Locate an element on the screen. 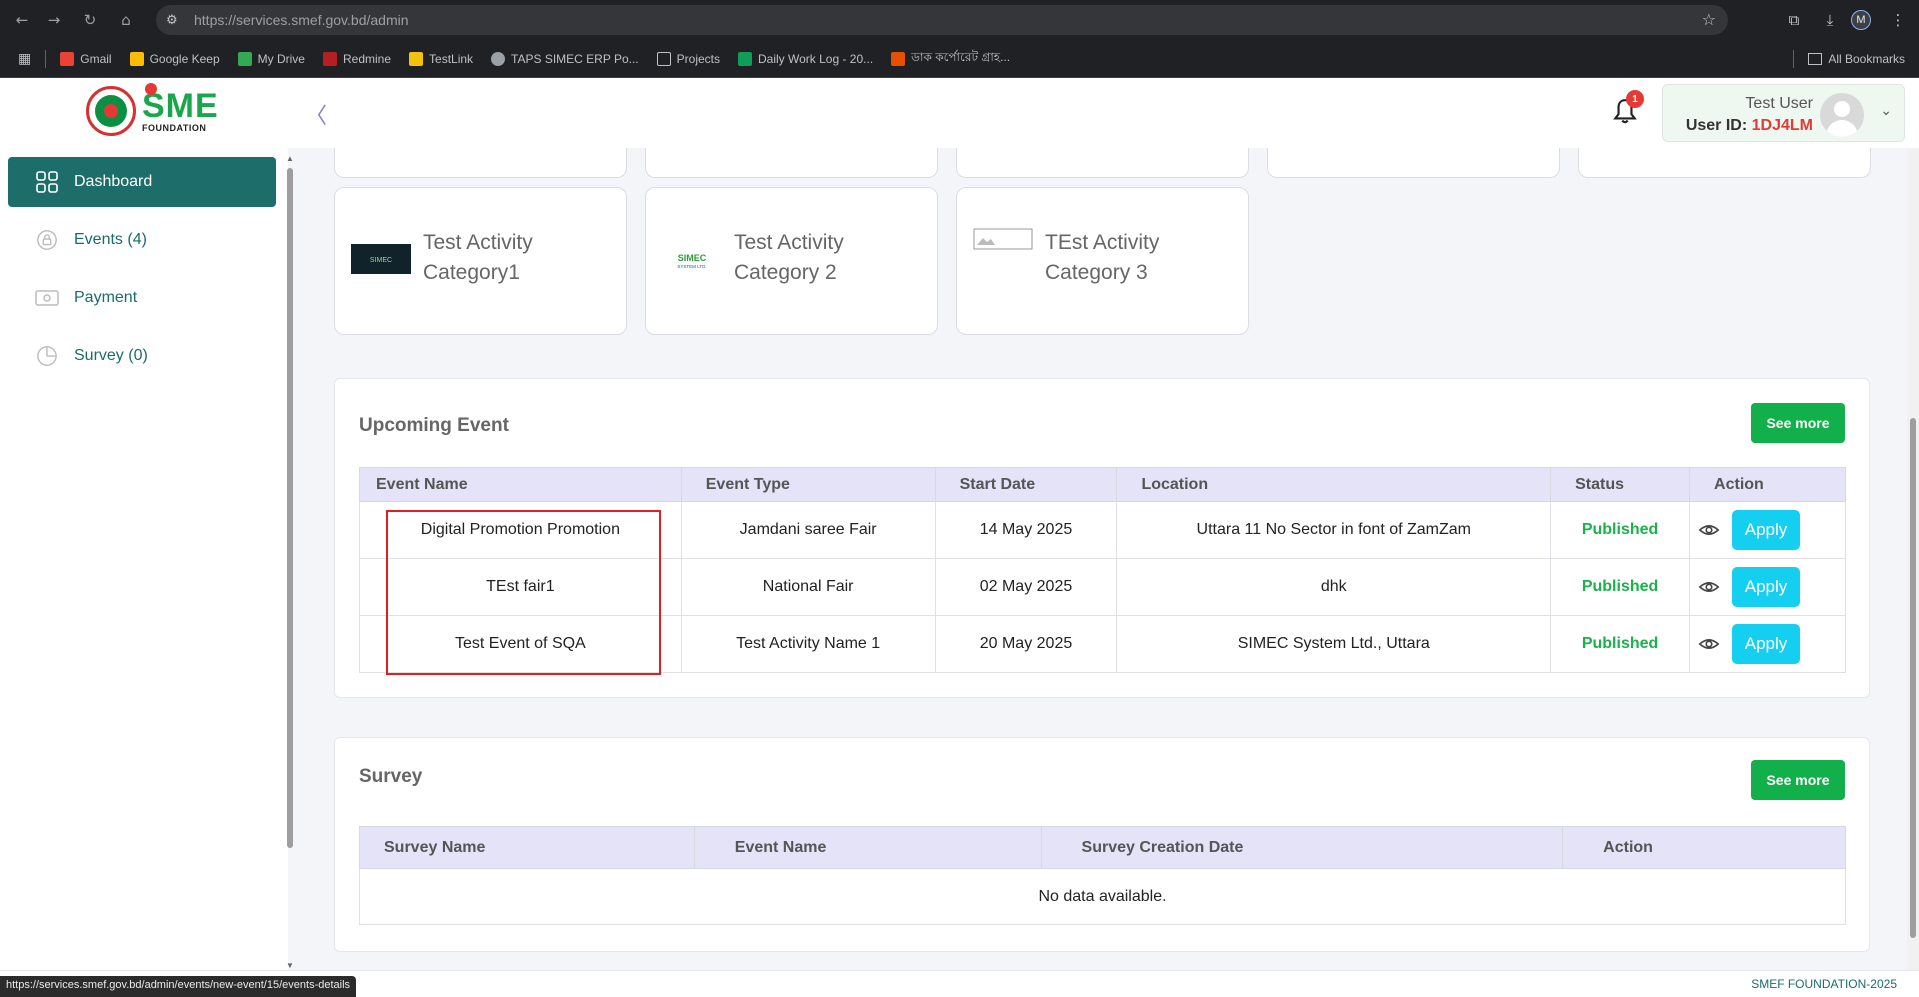 This screenshot has height=997, width=1919. page-scrollbar is located at coordinates (1913, 559).